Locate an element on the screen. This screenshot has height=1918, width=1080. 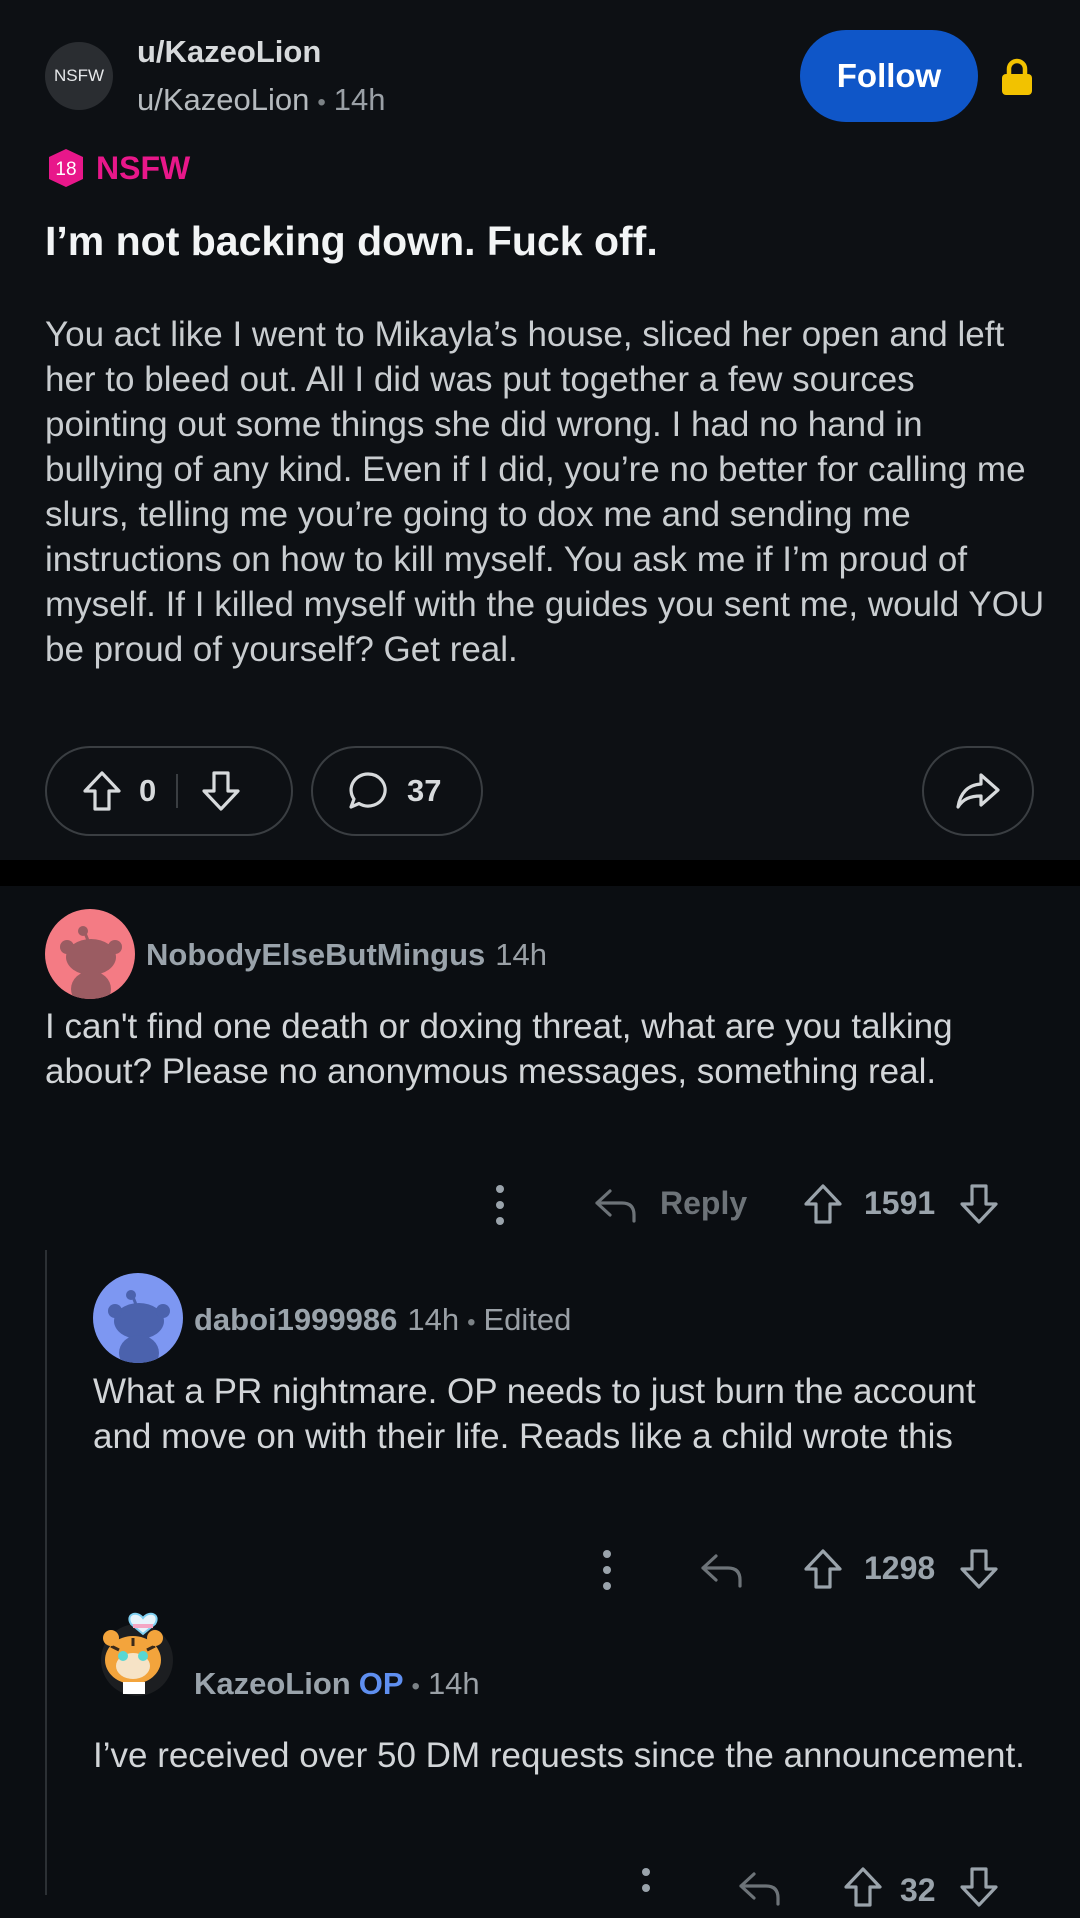
comment-author-line: NobodyElseButMingus 14h is located at coordinates (346, 955).